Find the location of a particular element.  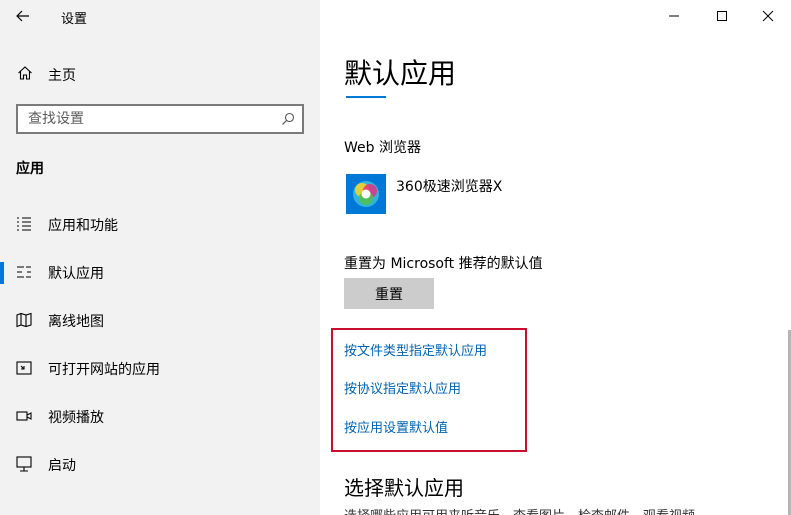

sidebar-item-label: 启动 is located at coordinates (62, 466).